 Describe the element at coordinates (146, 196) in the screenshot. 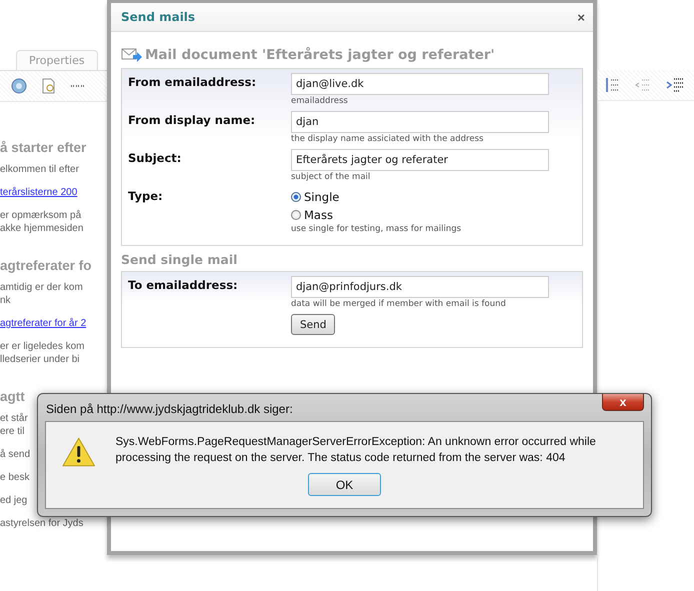

I see `field-label: Type:` at that location.